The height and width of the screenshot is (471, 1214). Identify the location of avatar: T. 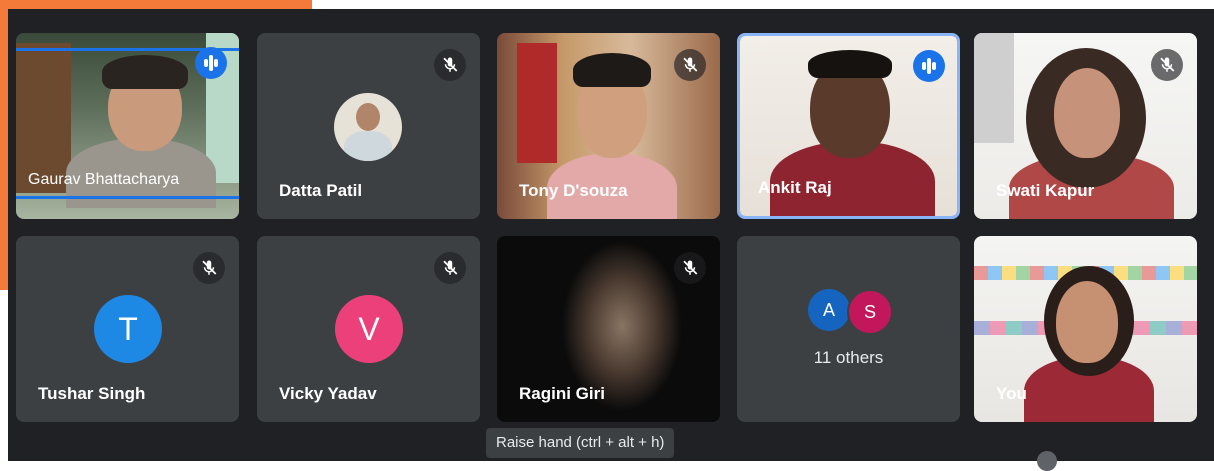
(128, 329).